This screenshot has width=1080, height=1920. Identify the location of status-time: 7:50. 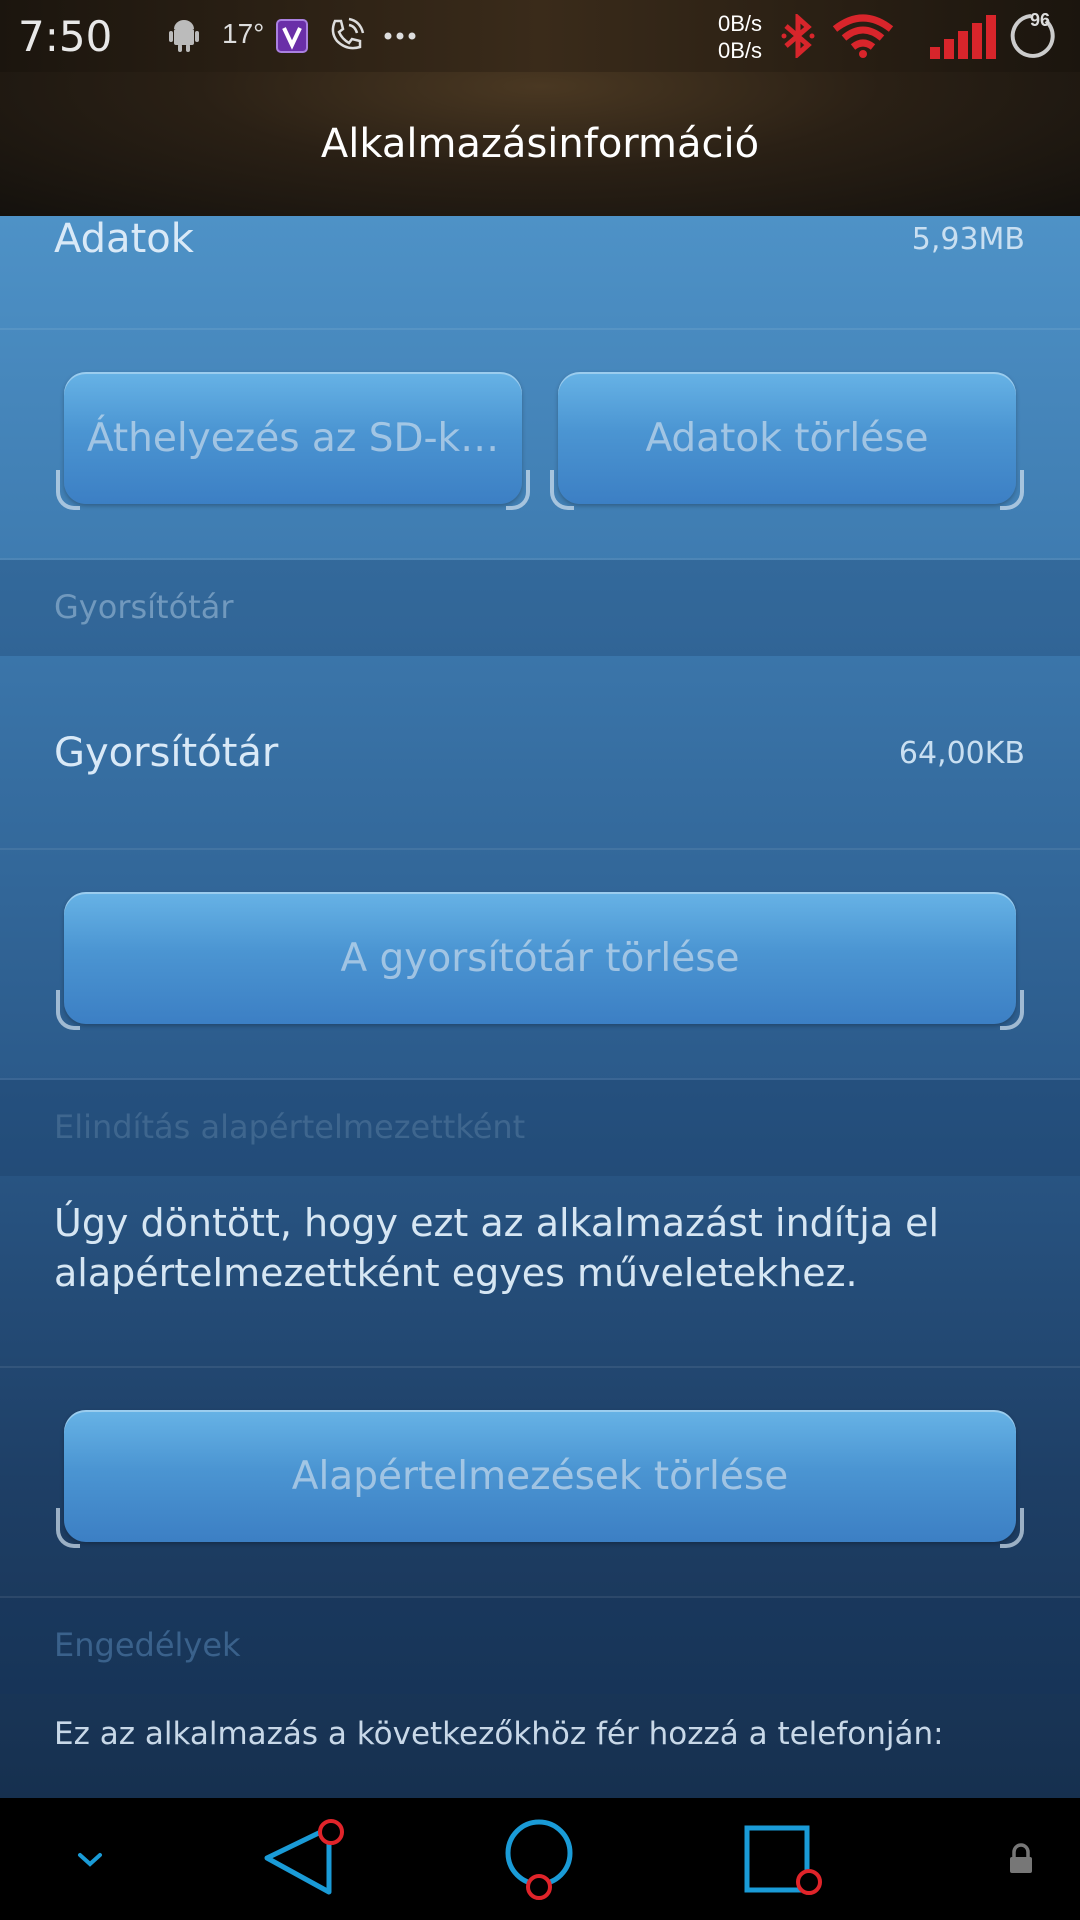
(65, 36).